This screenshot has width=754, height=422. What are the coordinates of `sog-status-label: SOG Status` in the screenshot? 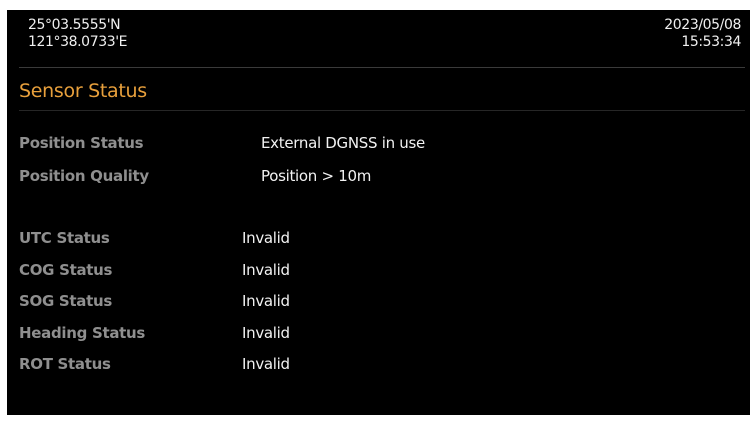 It's located at (65, 301).